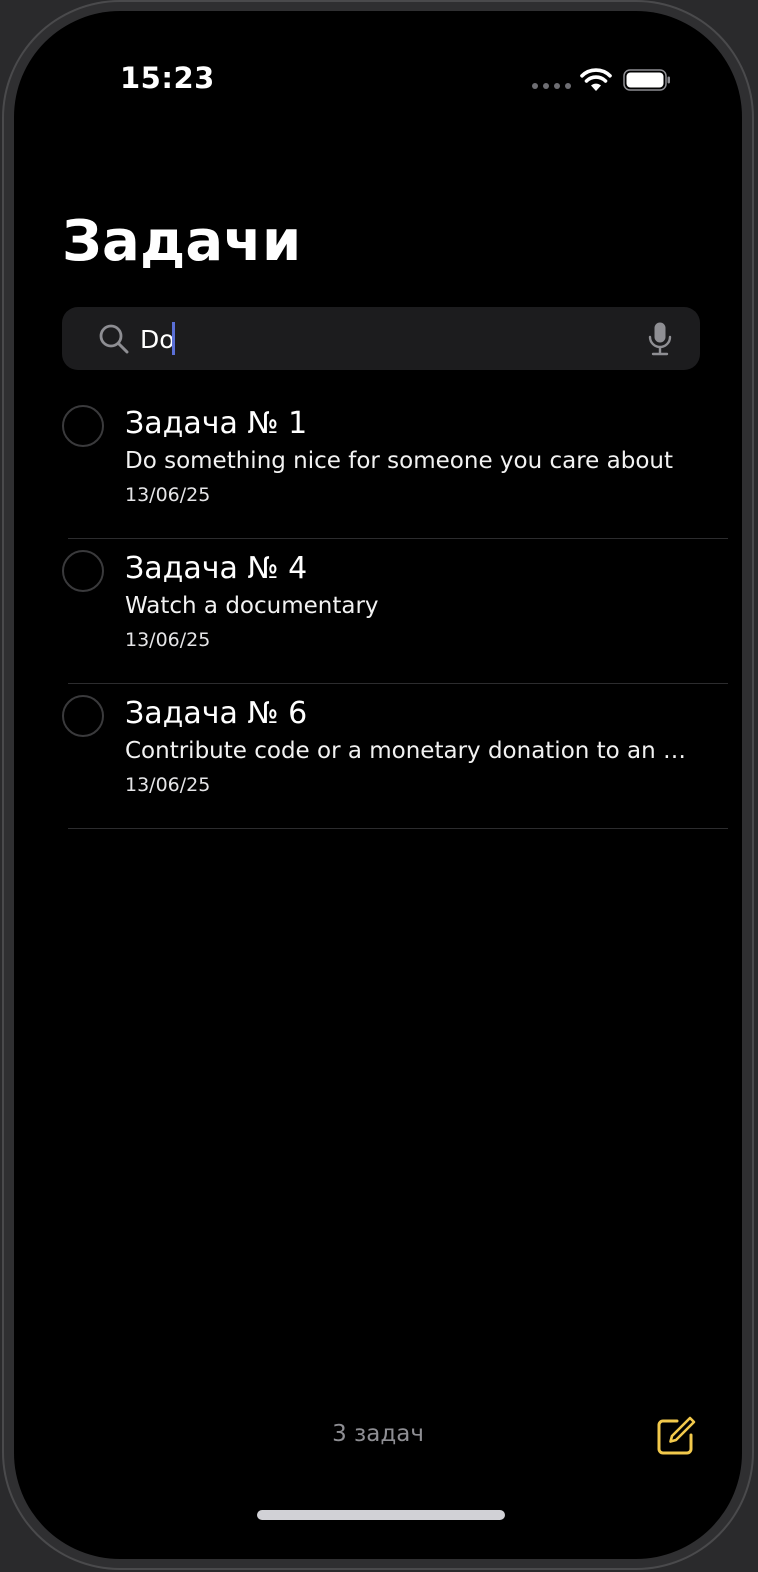 This screenshot has width=758, height=1572. Describe the element at coordinates (173, 338) in the screenshot. I see `text-cursor` at that location.